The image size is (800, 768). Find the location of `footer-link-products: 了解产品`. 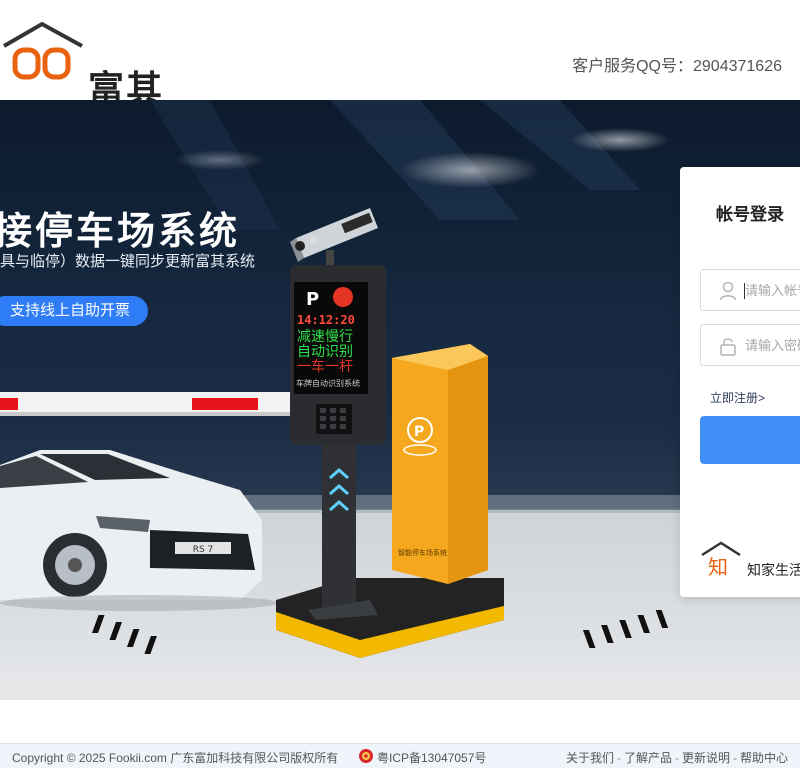

footer-link-products: 了解产品 is located at coordinates (648, 758).